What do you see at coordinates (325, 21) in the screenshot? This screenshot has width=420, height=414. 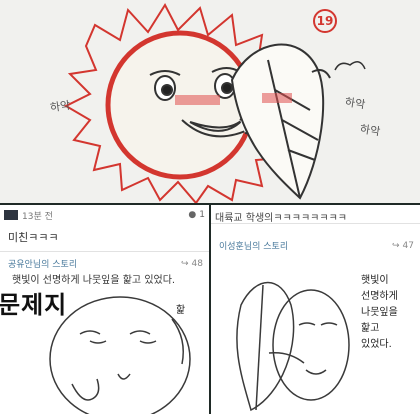 I see `page-number-badge: 19` at bounding box center [325, 21].